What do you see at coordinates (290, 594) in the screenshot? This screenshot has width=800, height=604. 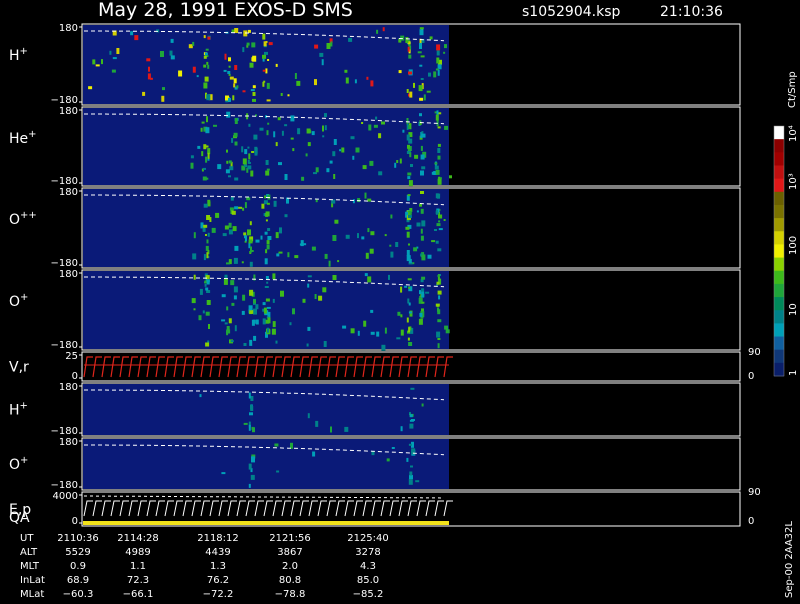 I see `orbit-value: −78.8` at bounding box center [290, 594].